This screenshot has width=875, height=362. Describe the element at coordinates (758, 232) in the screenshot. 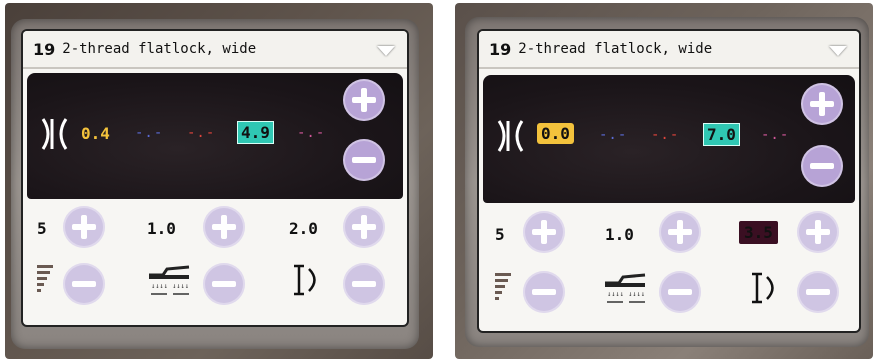

I see `cutting-width-value: 3.5` at that location.